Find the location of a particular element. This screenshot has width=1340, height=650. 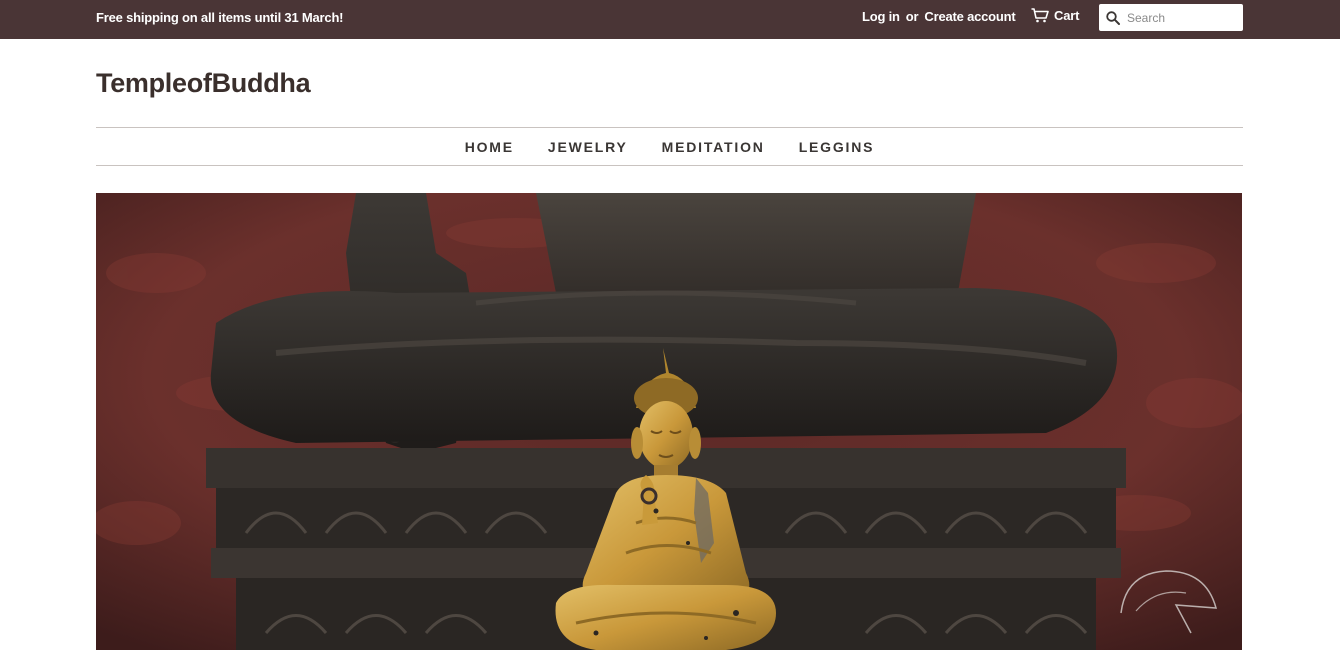

cart-link: Cart is located at coordinates (1055, 15).